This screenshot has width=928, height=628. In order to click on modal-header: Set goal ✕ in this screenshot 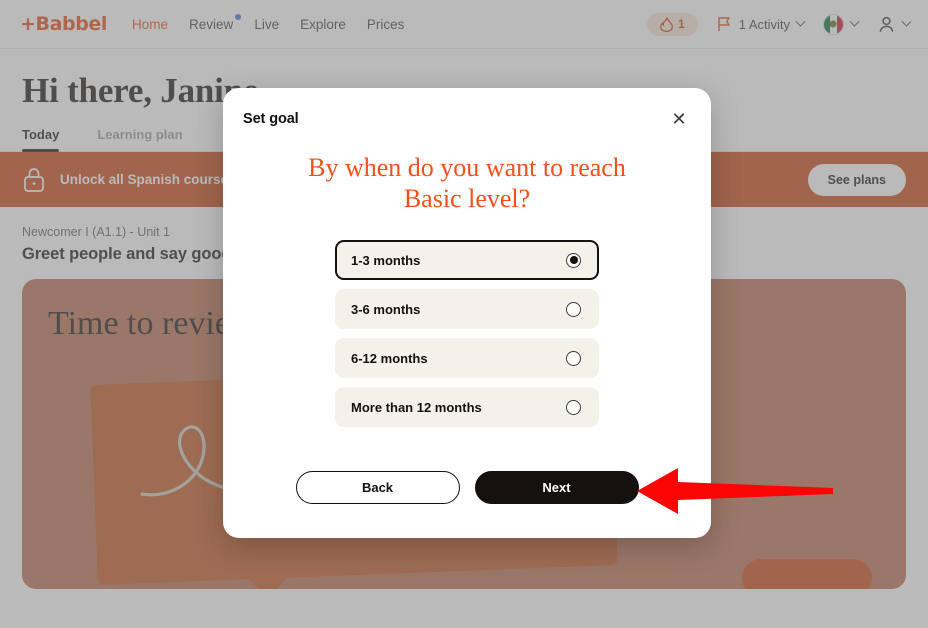, I will do `click(467, 109)`.